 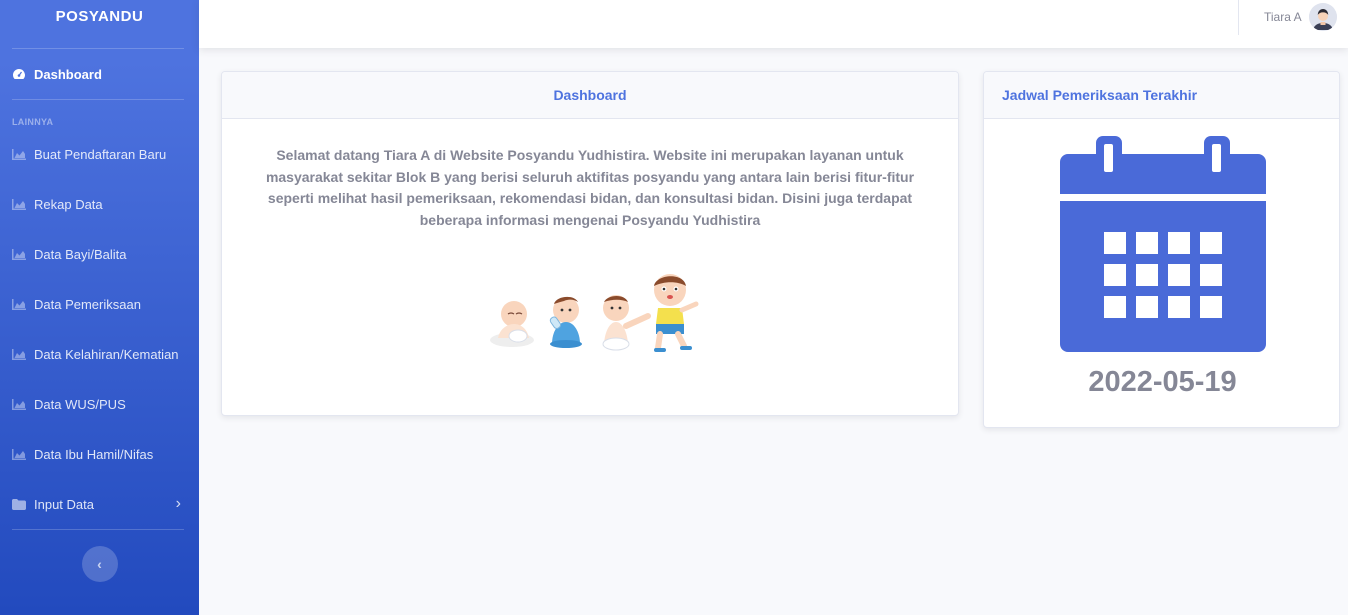 What do you see at coordinates (64, 504) in the screenshot?
I see `sidebar-item-label: Input Data` at bounding box center [64, 504].